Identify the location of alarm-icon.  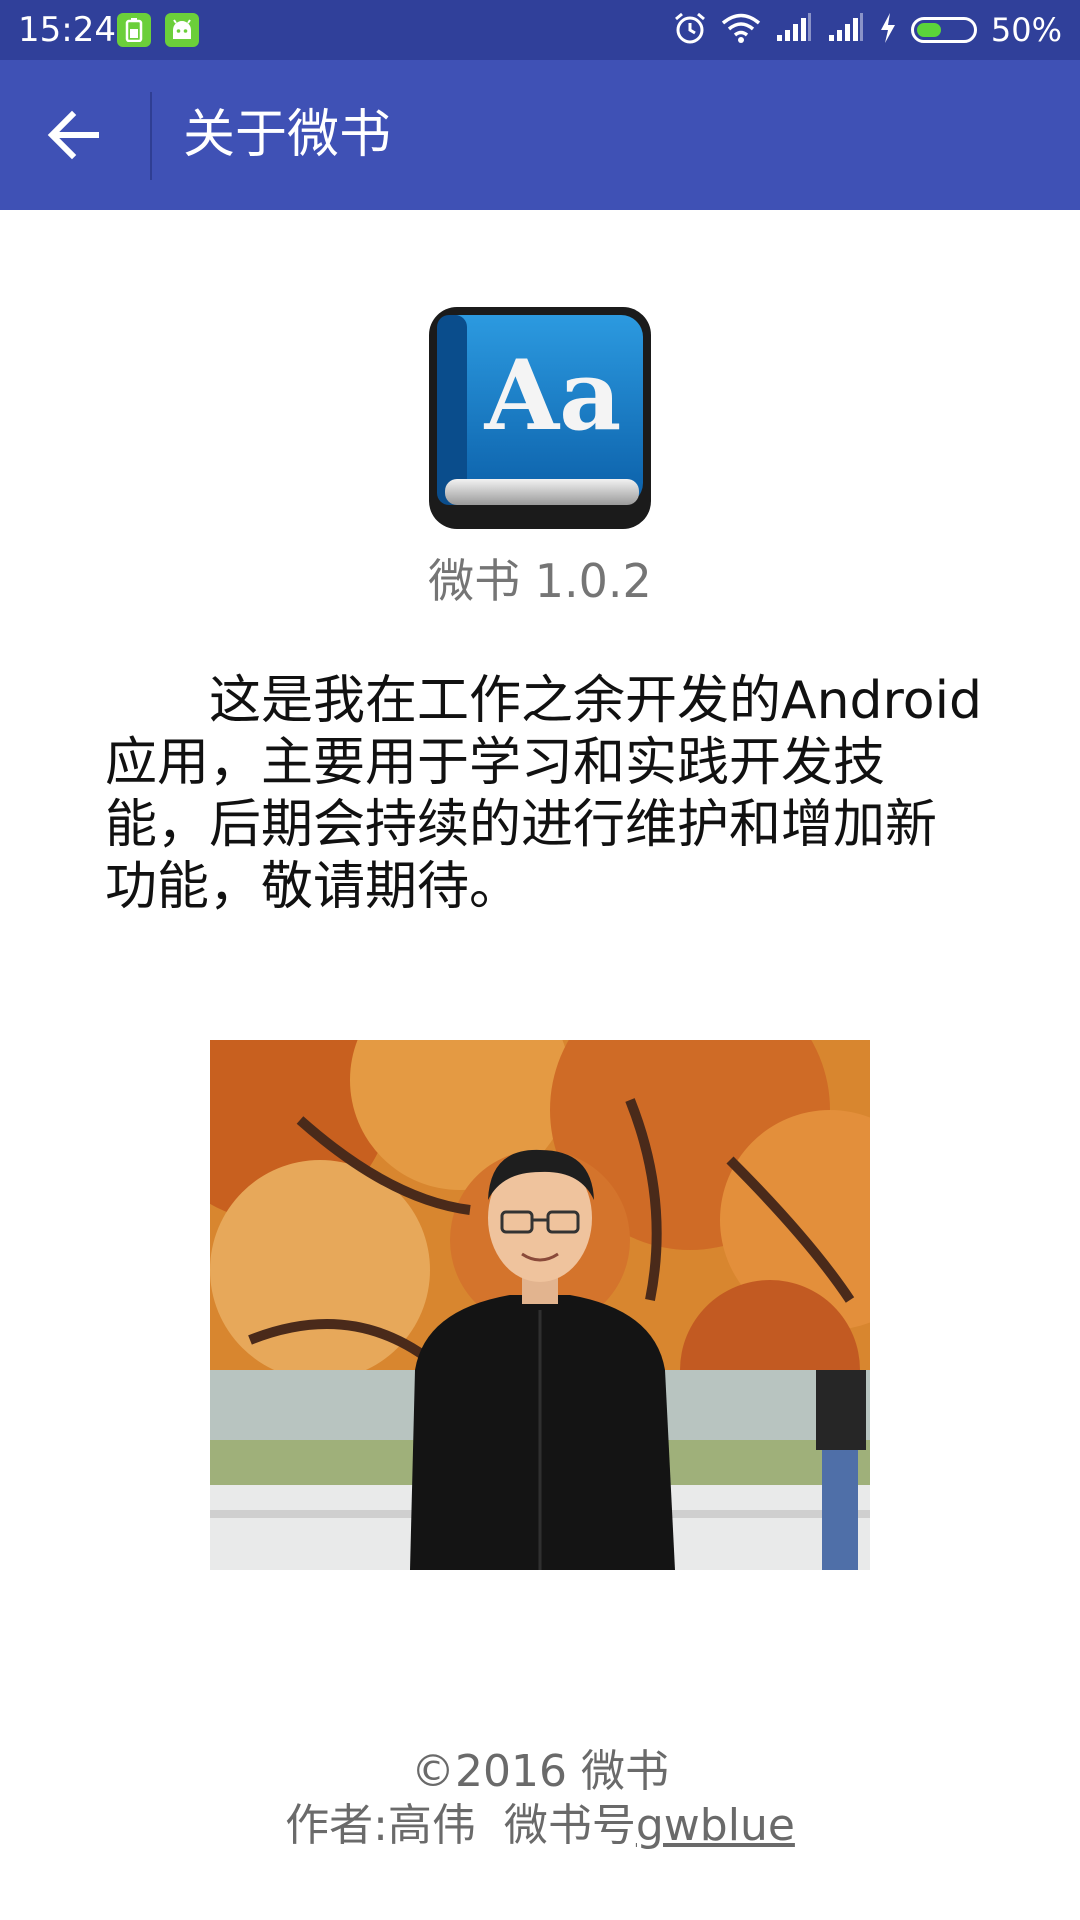
(690, 30).